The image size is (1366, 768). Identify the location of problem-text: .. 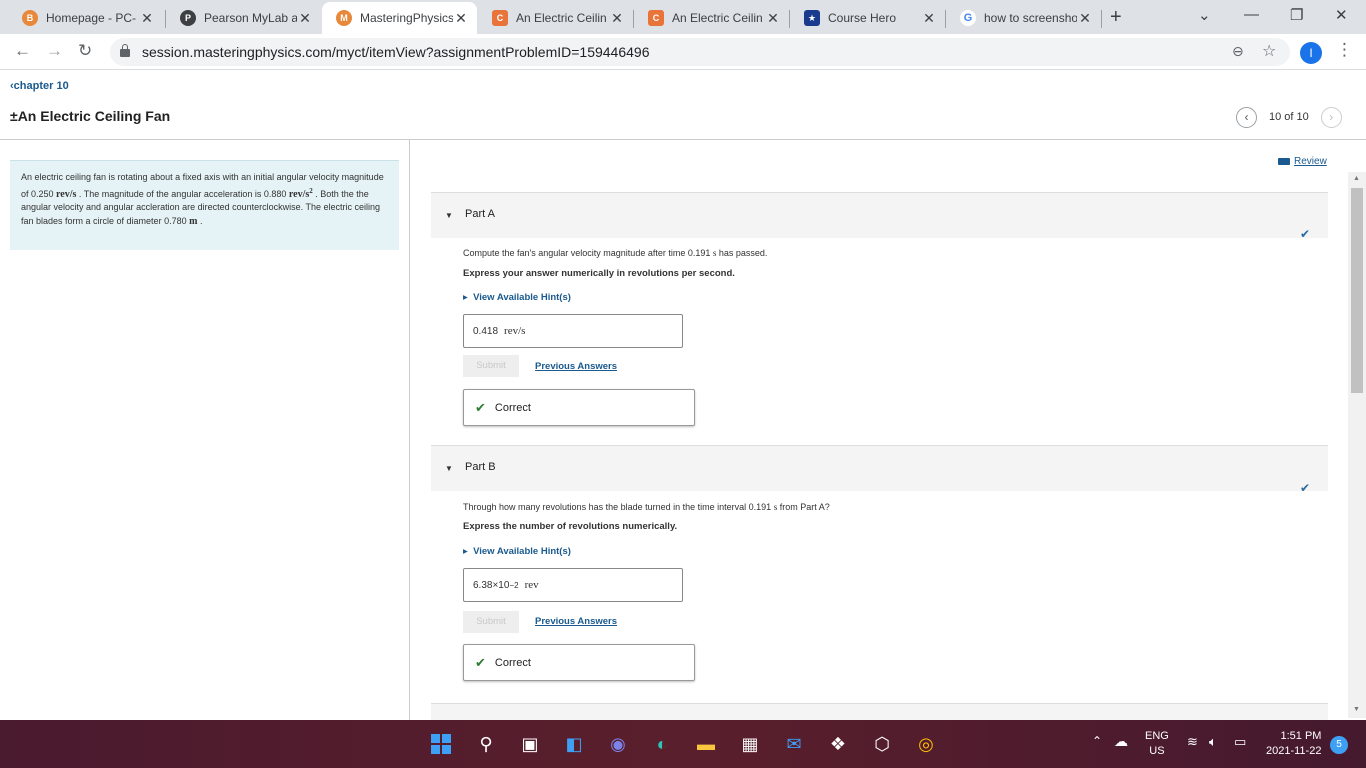
(200, 220).